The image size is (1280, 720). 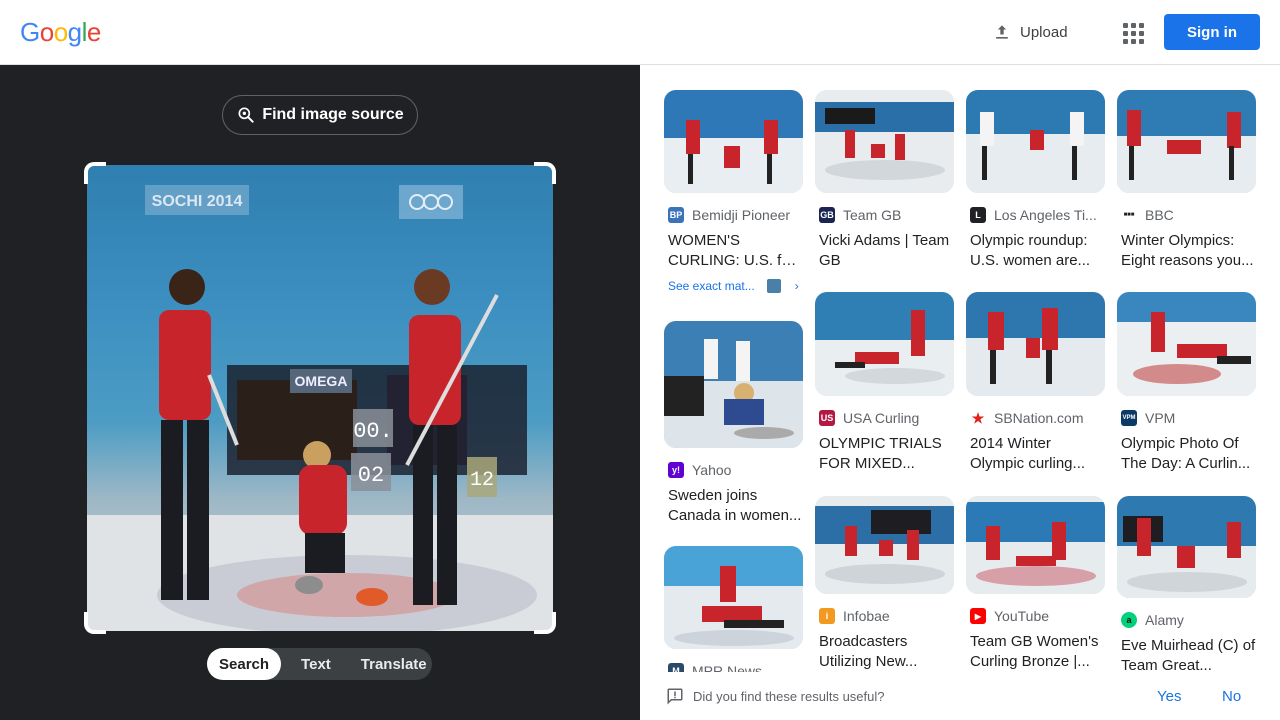 What do you see at coordinates (676, 470) in the screenshot?
I see `favicon-icon: y!` at bounding box center [676, 470].